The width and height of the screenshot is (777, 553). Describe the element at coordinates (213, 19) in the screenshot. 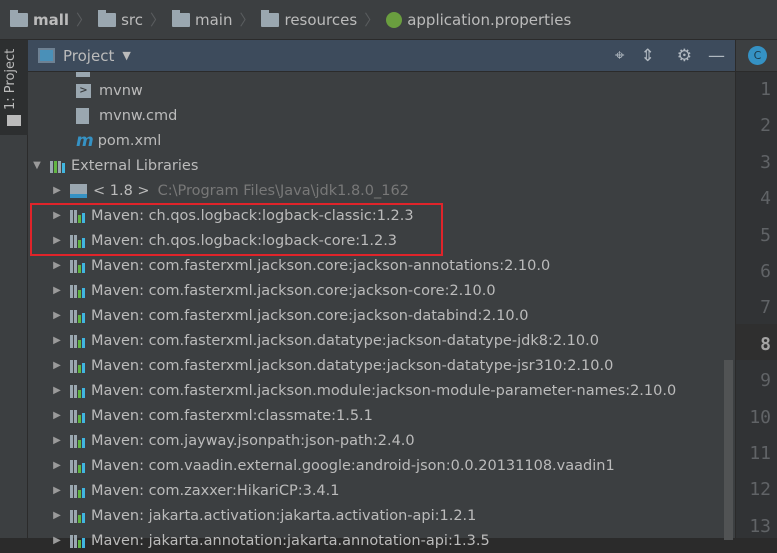

I see `crumb-label: main` at that location.